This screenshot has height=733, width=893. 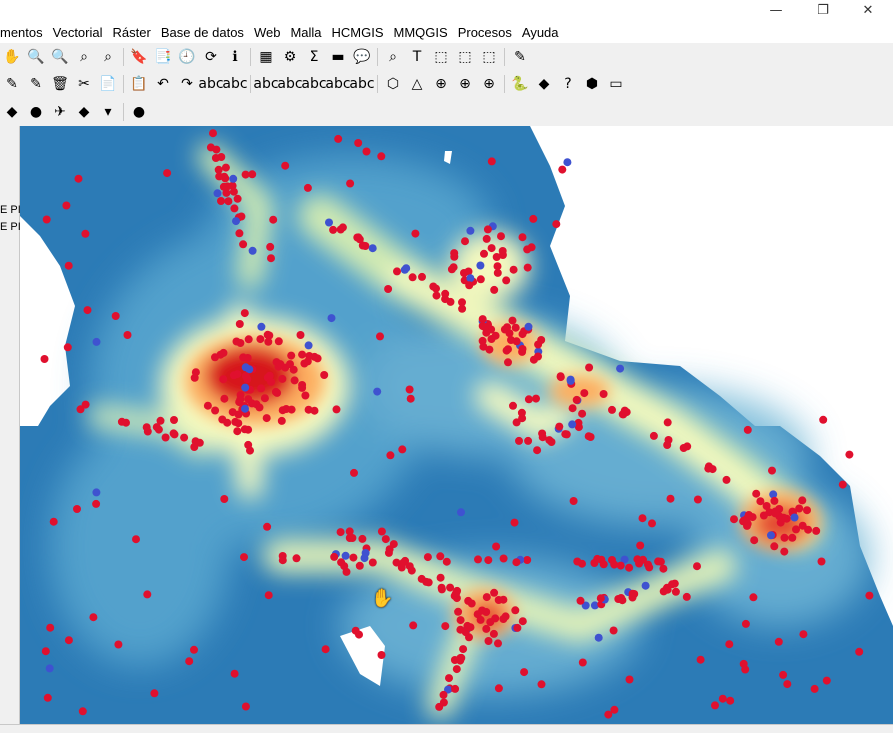 What do you see at coordinates (417, 57) in the screenshot?
I see `toolbar-tool-icon: T` at bounding box center [417, 57].